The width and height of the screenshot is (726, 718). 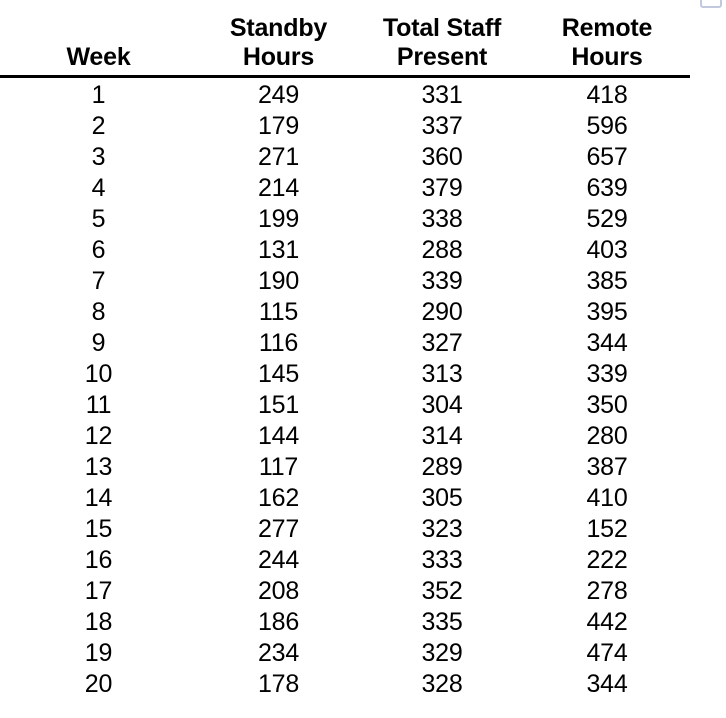 What do you see at coordinates (278, 281) in the screenshot?
I see `cell-standby: 190` at bounding box center [278, 281].